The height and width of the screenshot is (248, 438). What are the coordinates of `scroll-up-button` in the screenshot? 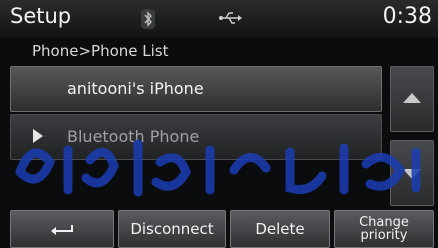 It's located at (412, 99).